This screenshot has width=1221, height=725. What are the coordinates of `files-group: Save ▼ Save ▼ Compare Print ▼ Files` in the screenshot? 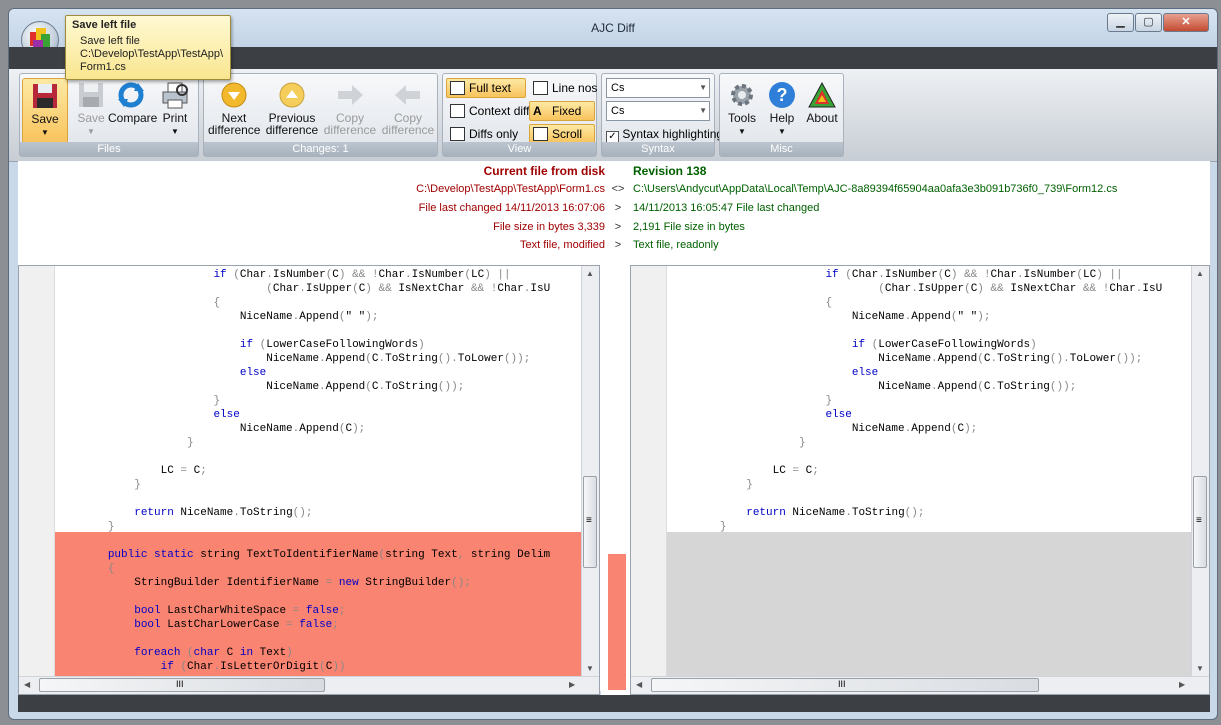 It's located at (109, 115).